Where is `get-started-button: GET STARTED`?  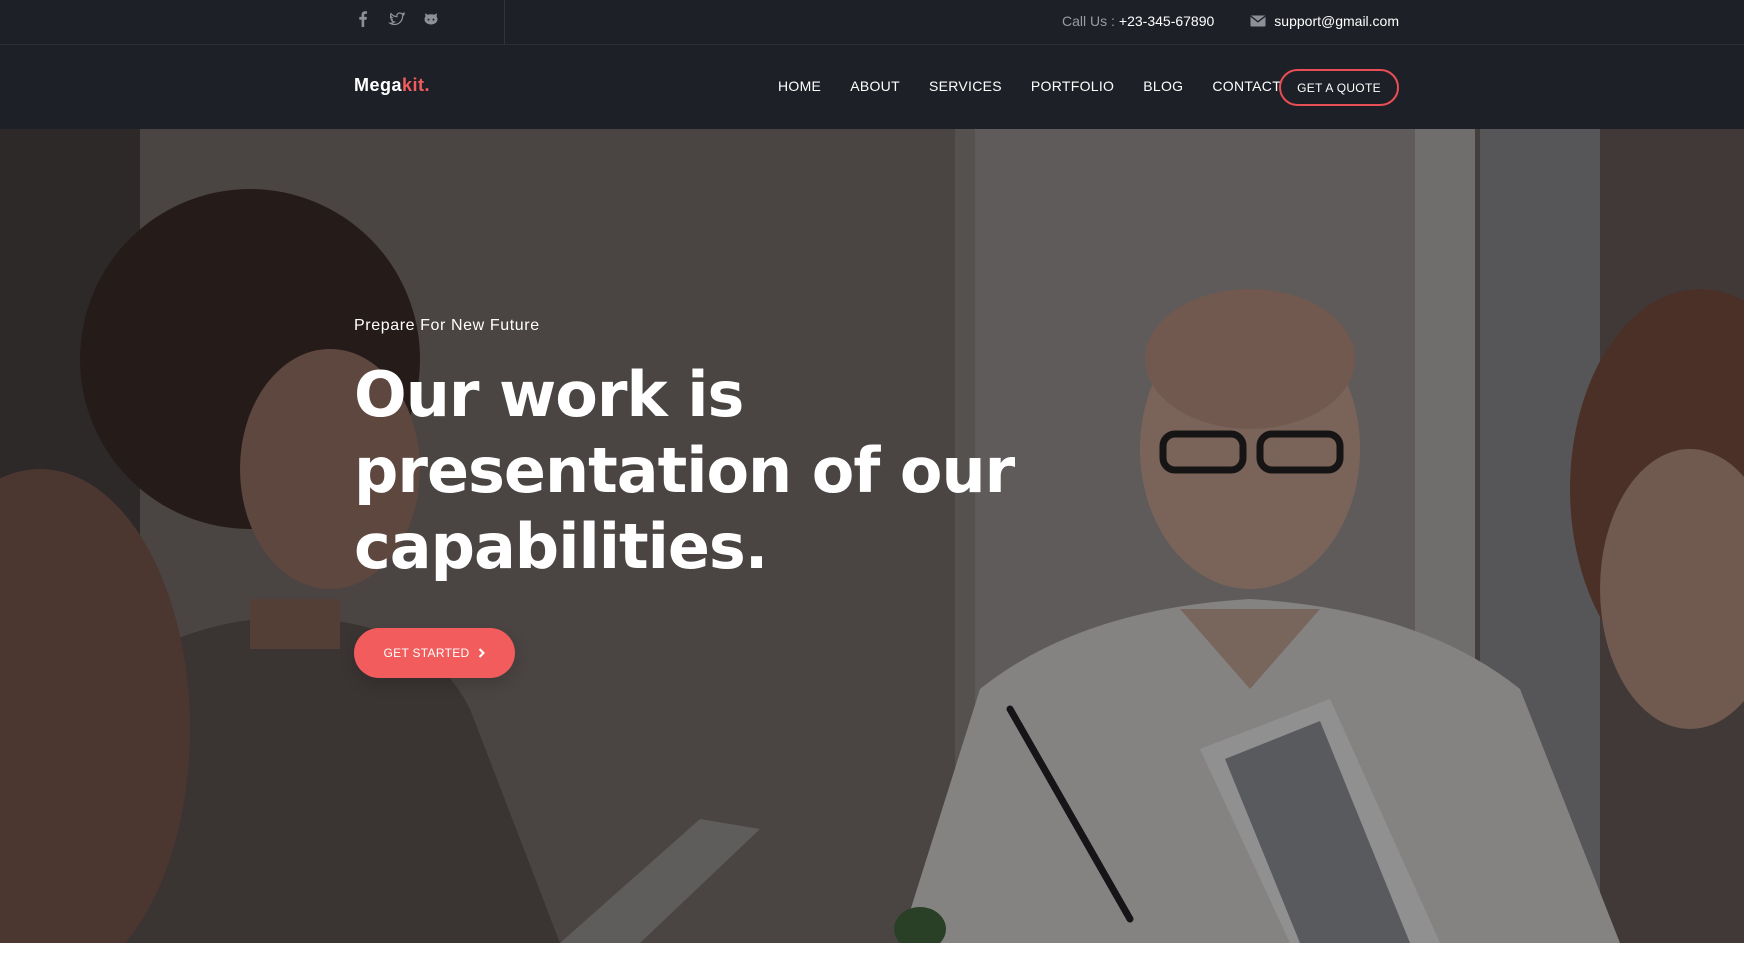 get-started-button: GET STARTED is located at coordinates (434, 653).